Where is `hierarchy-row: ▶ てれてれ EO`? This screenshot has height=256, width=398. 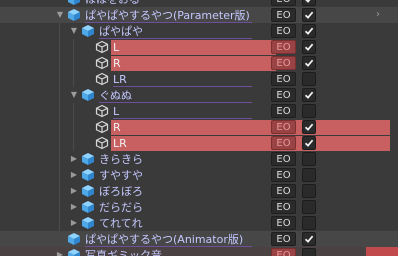 hierarchy-row: ▶ てれてれ EO is located at coordinates (199, 223).